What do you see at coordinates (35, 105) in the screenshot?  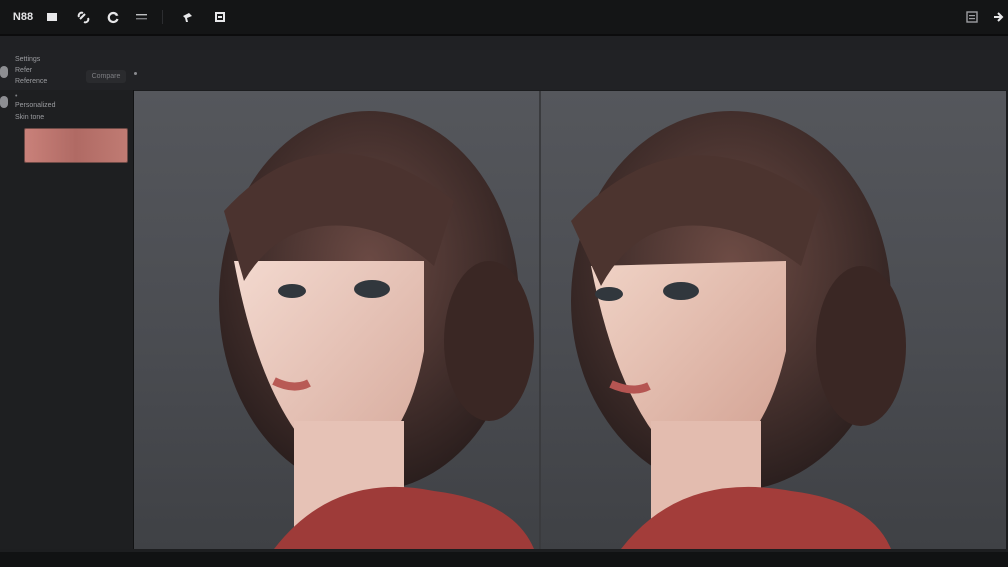 I see `personalized-label: Personalized` at bounding box center [35, 105].